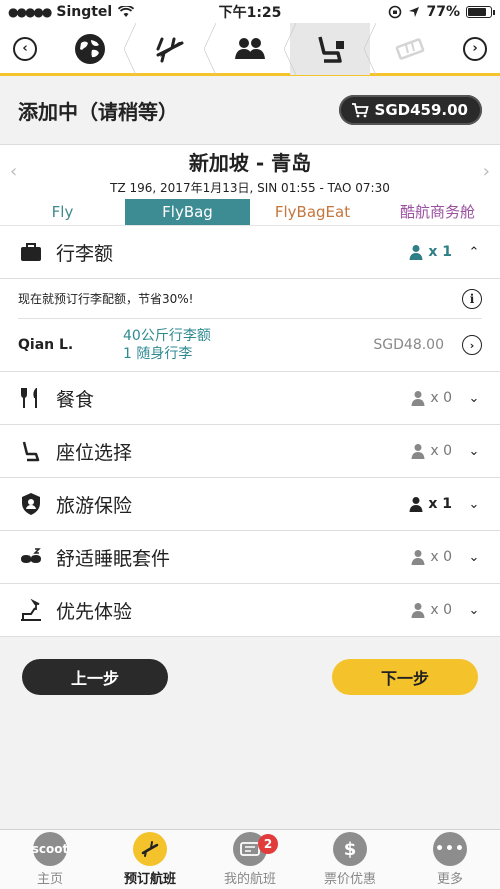 The width and height of the screenshot is (500, 889). Describe the element at coordinates (405, 677) in the screenshot. I see `next-step-button: 下一步` at that location.